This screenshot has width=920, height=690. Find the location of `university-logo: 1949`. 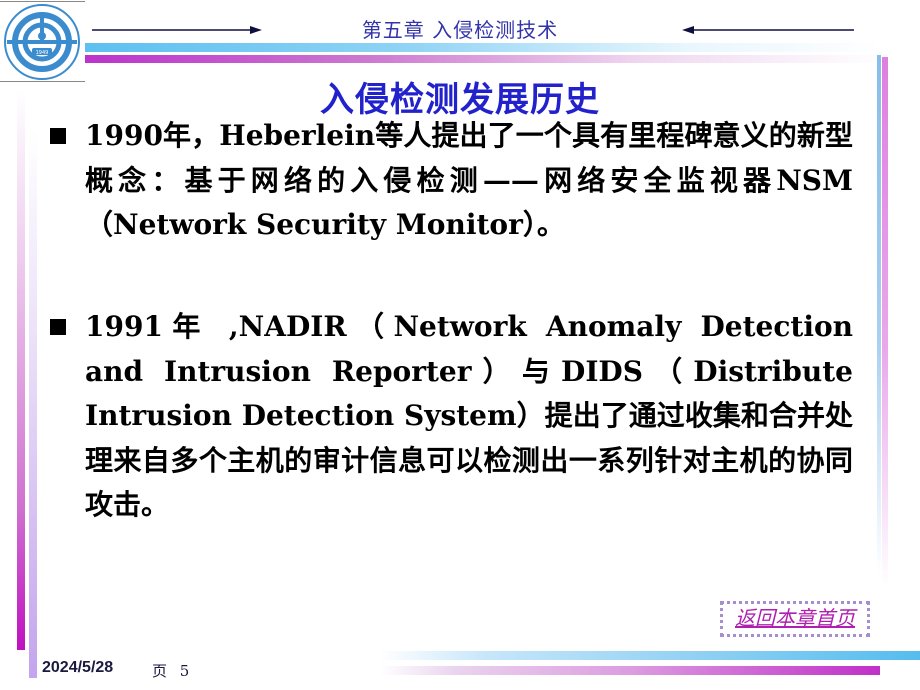

university-logo: 1949 is located at coordinates (42, 42).